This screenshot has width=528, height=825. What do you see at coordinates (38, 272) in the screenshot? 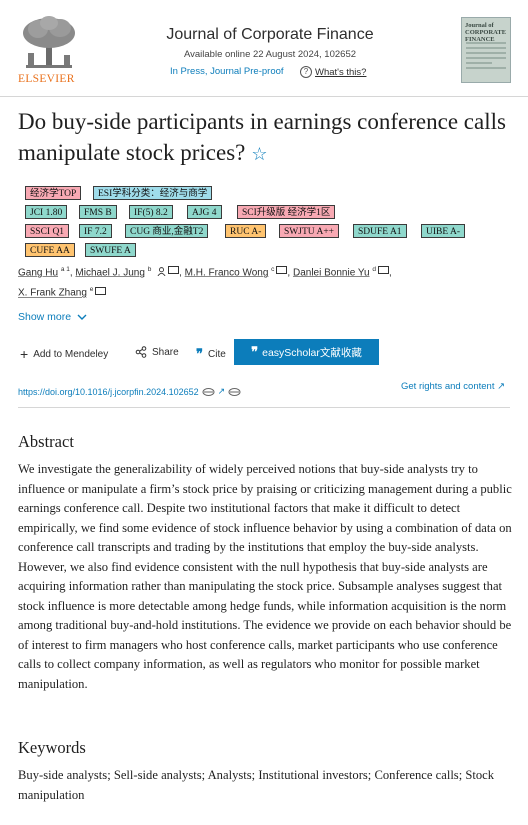
I see `author-link: Gang Hu` at bounding box center [38, 272].